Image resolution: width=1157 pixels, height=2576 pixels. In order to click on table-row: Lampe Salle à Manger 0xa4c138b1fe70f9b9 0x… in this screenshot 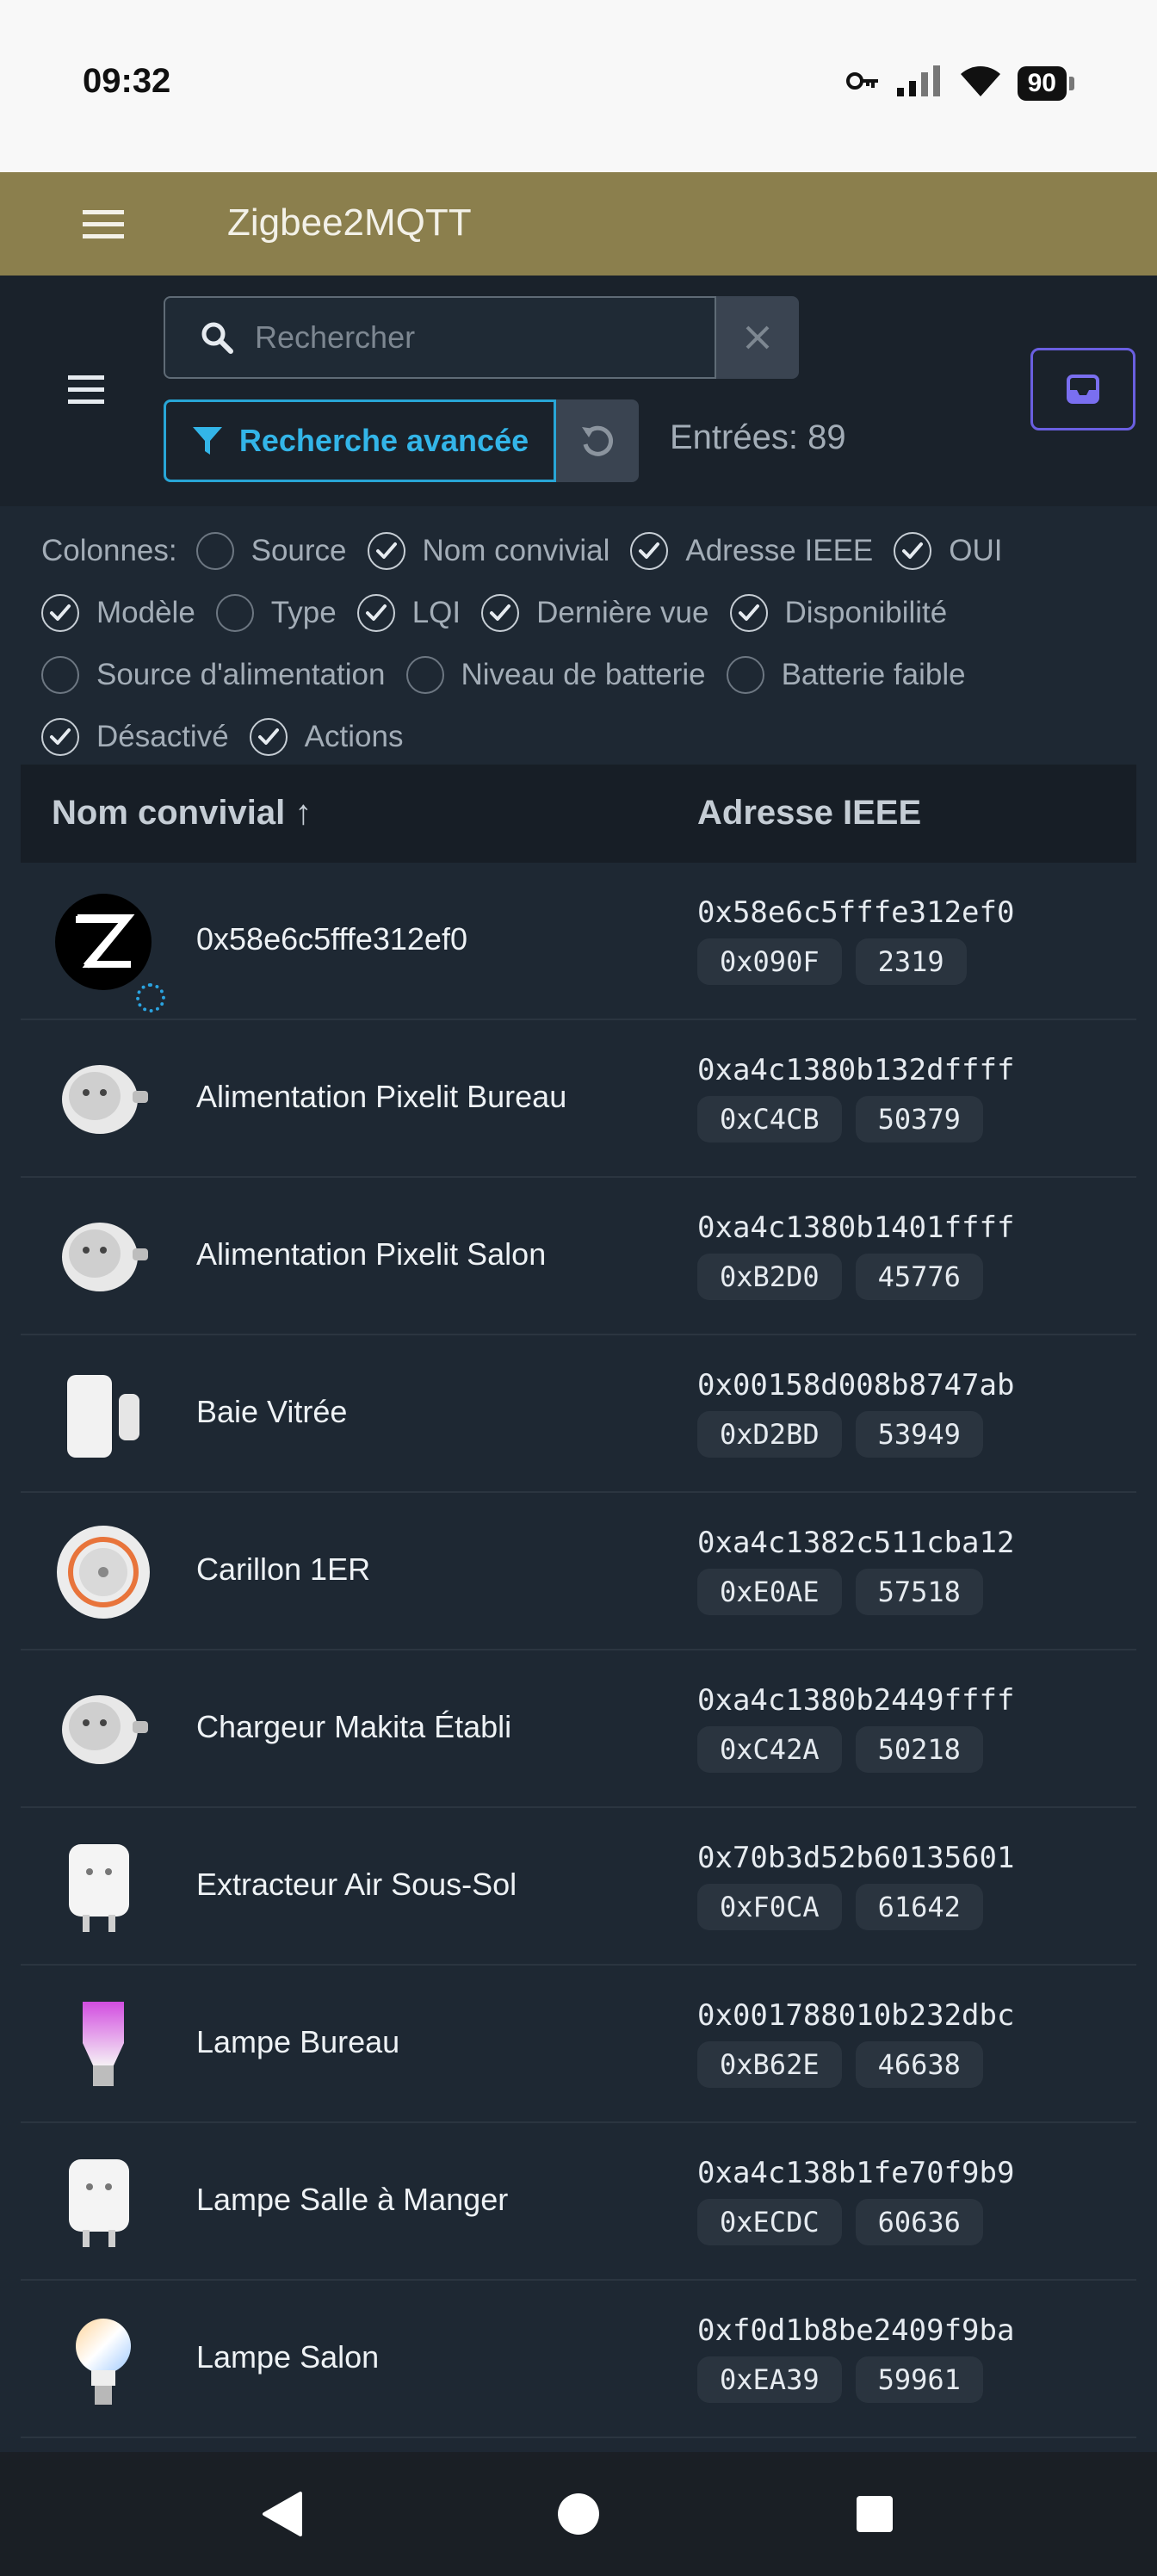, I will do `click(579, 2202)`.